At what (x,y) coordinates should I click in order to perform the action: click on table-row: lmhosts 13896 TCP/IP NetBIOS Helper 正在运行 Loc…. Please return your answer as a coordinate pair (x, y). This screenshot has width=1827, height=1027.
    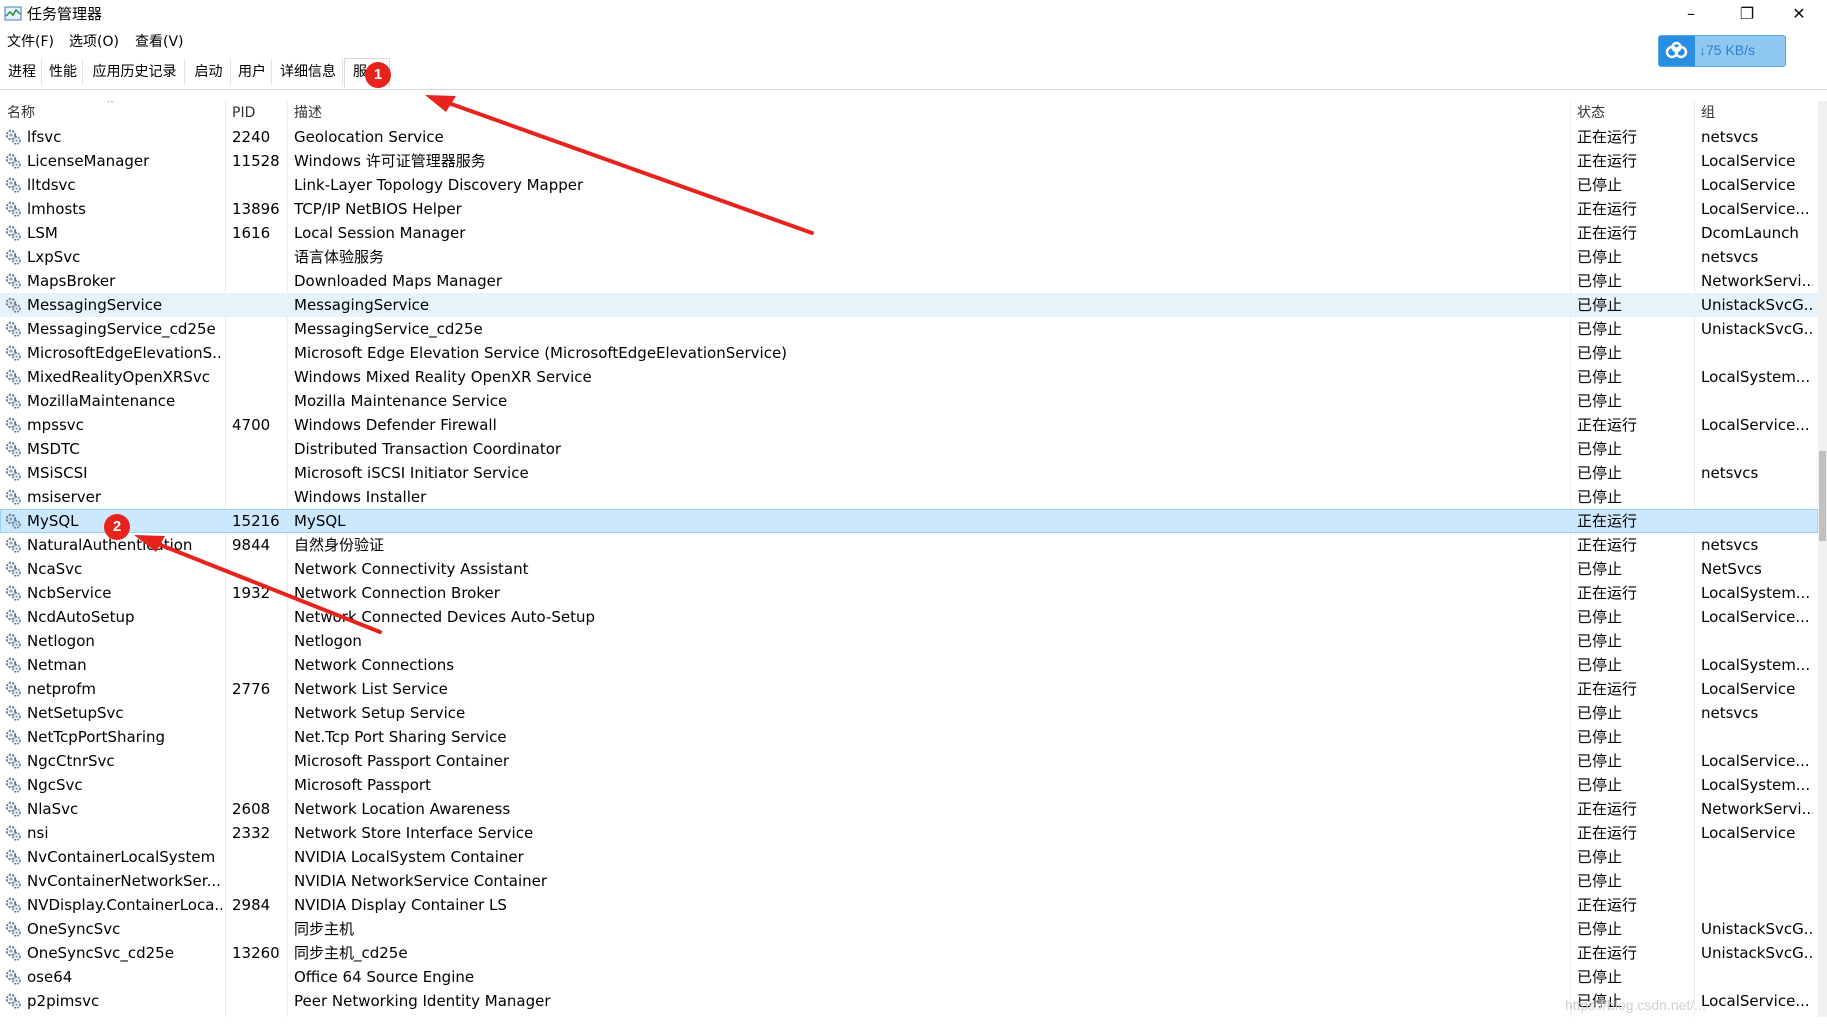
    Looking at the image, I should click on (909, 209).